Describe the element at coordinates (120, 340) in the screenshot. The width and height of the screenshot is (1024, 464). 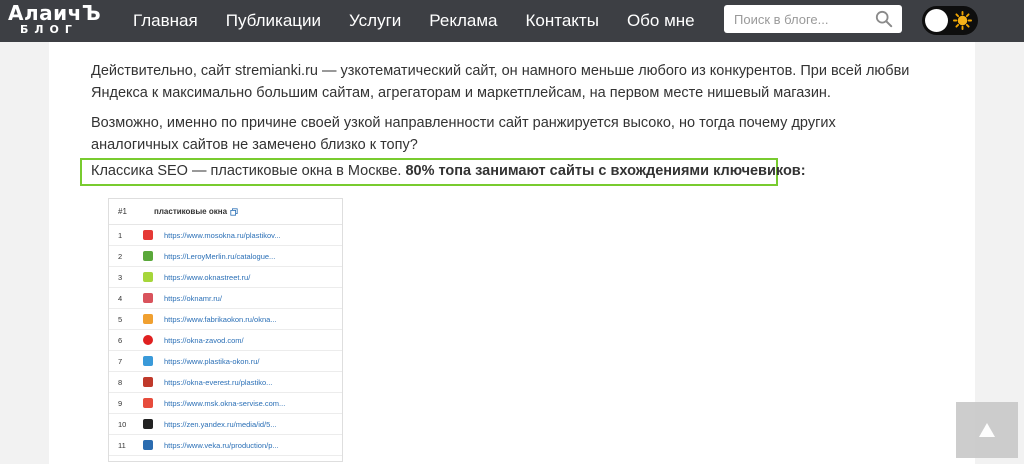
I see `serp-row-position: 6` at that location.